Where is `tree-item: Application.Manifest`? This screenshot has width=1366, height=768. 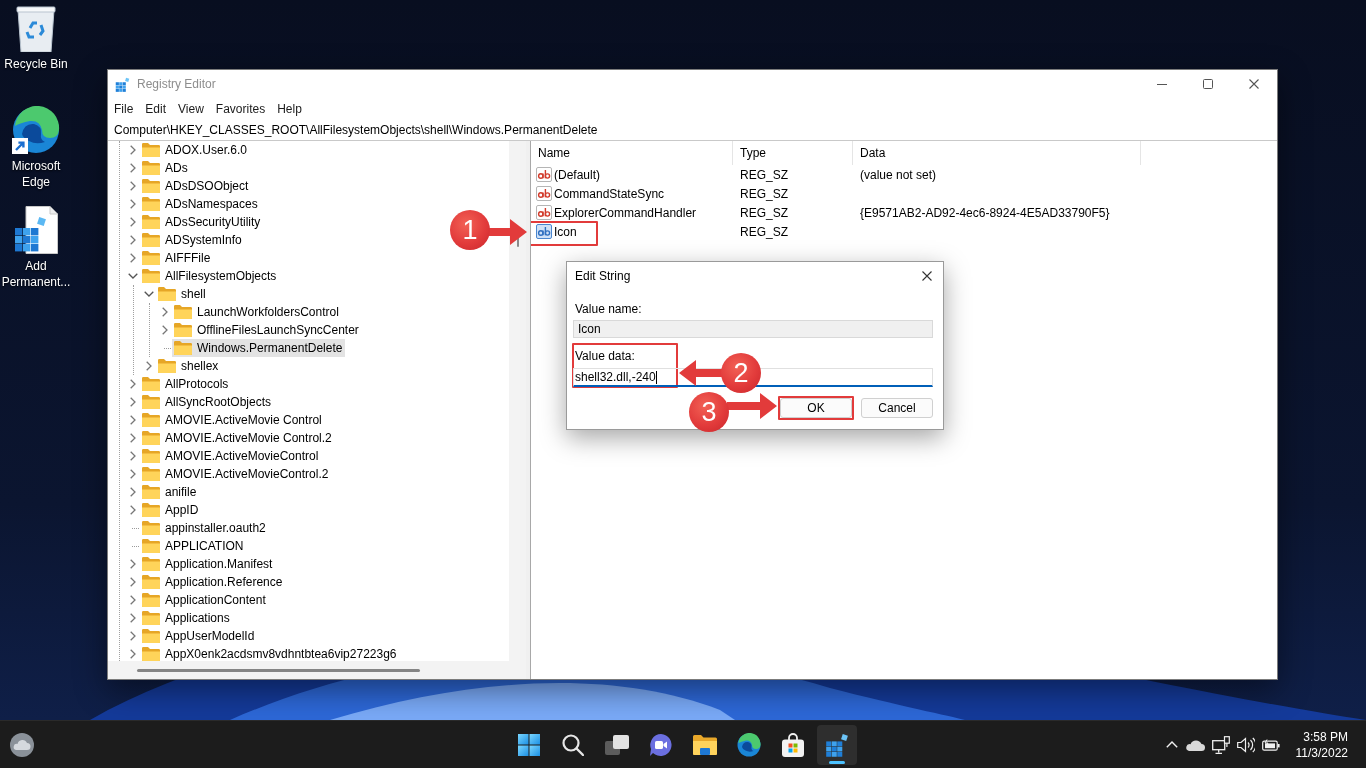
tree-item: Application.Manifest is located at coordinates (208, 564).